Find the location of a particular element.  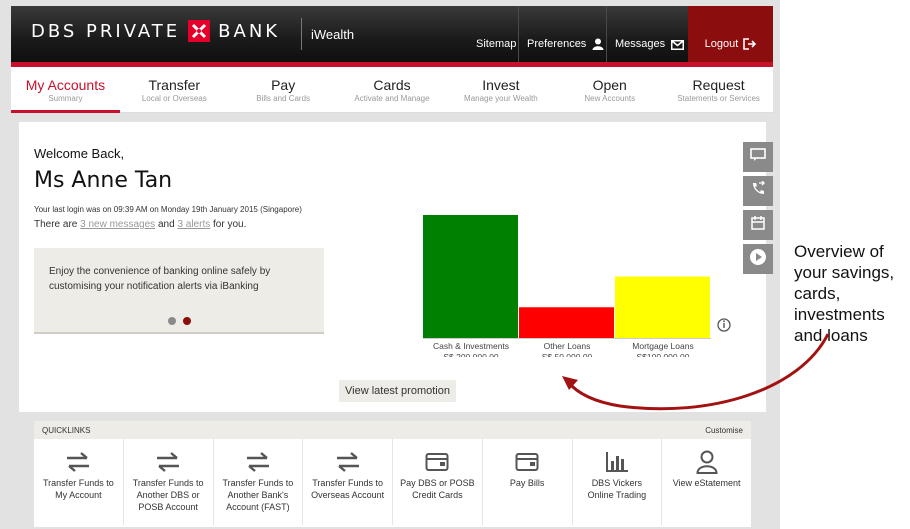

bar-chart-icon is located at coordinates (617, 462).